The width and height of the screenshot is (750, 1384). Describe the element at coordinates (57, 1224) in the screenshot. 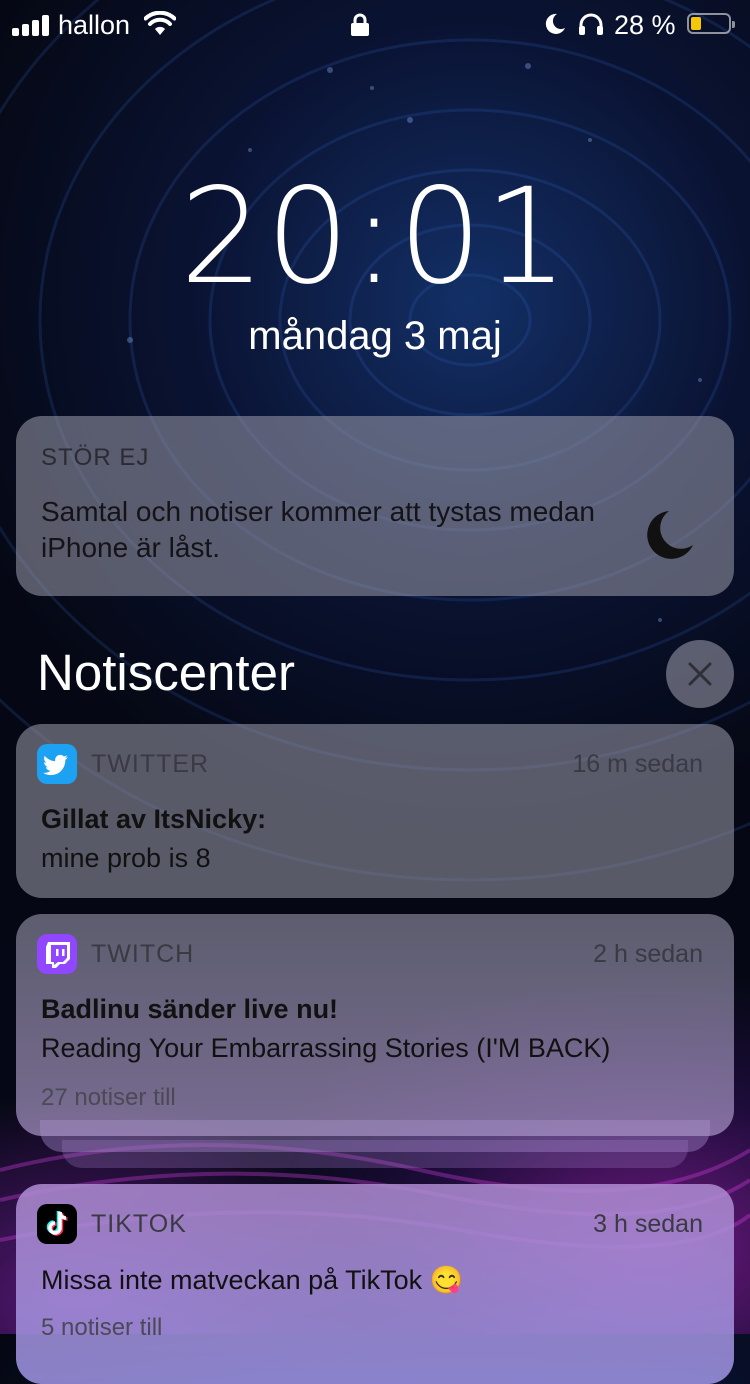

I see `tiktok-app-icon` at that location.